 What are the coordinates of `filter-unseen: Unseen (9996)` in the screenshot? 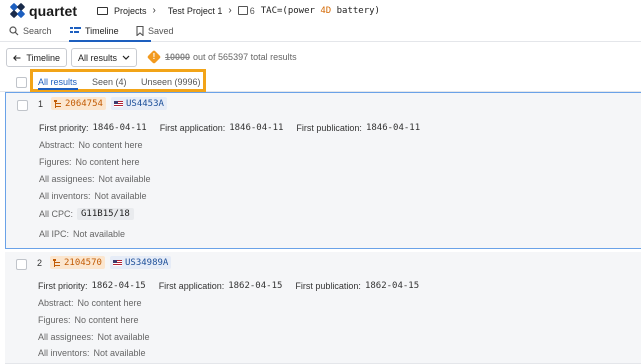 It's located at (171, 82).